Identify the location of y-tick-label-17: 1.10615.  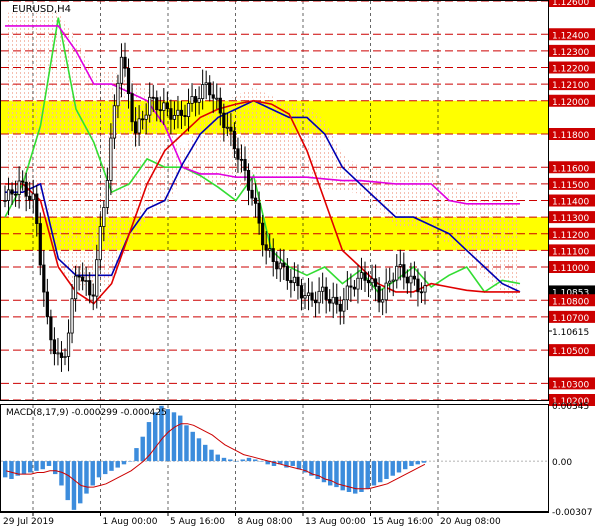
(570, 333).